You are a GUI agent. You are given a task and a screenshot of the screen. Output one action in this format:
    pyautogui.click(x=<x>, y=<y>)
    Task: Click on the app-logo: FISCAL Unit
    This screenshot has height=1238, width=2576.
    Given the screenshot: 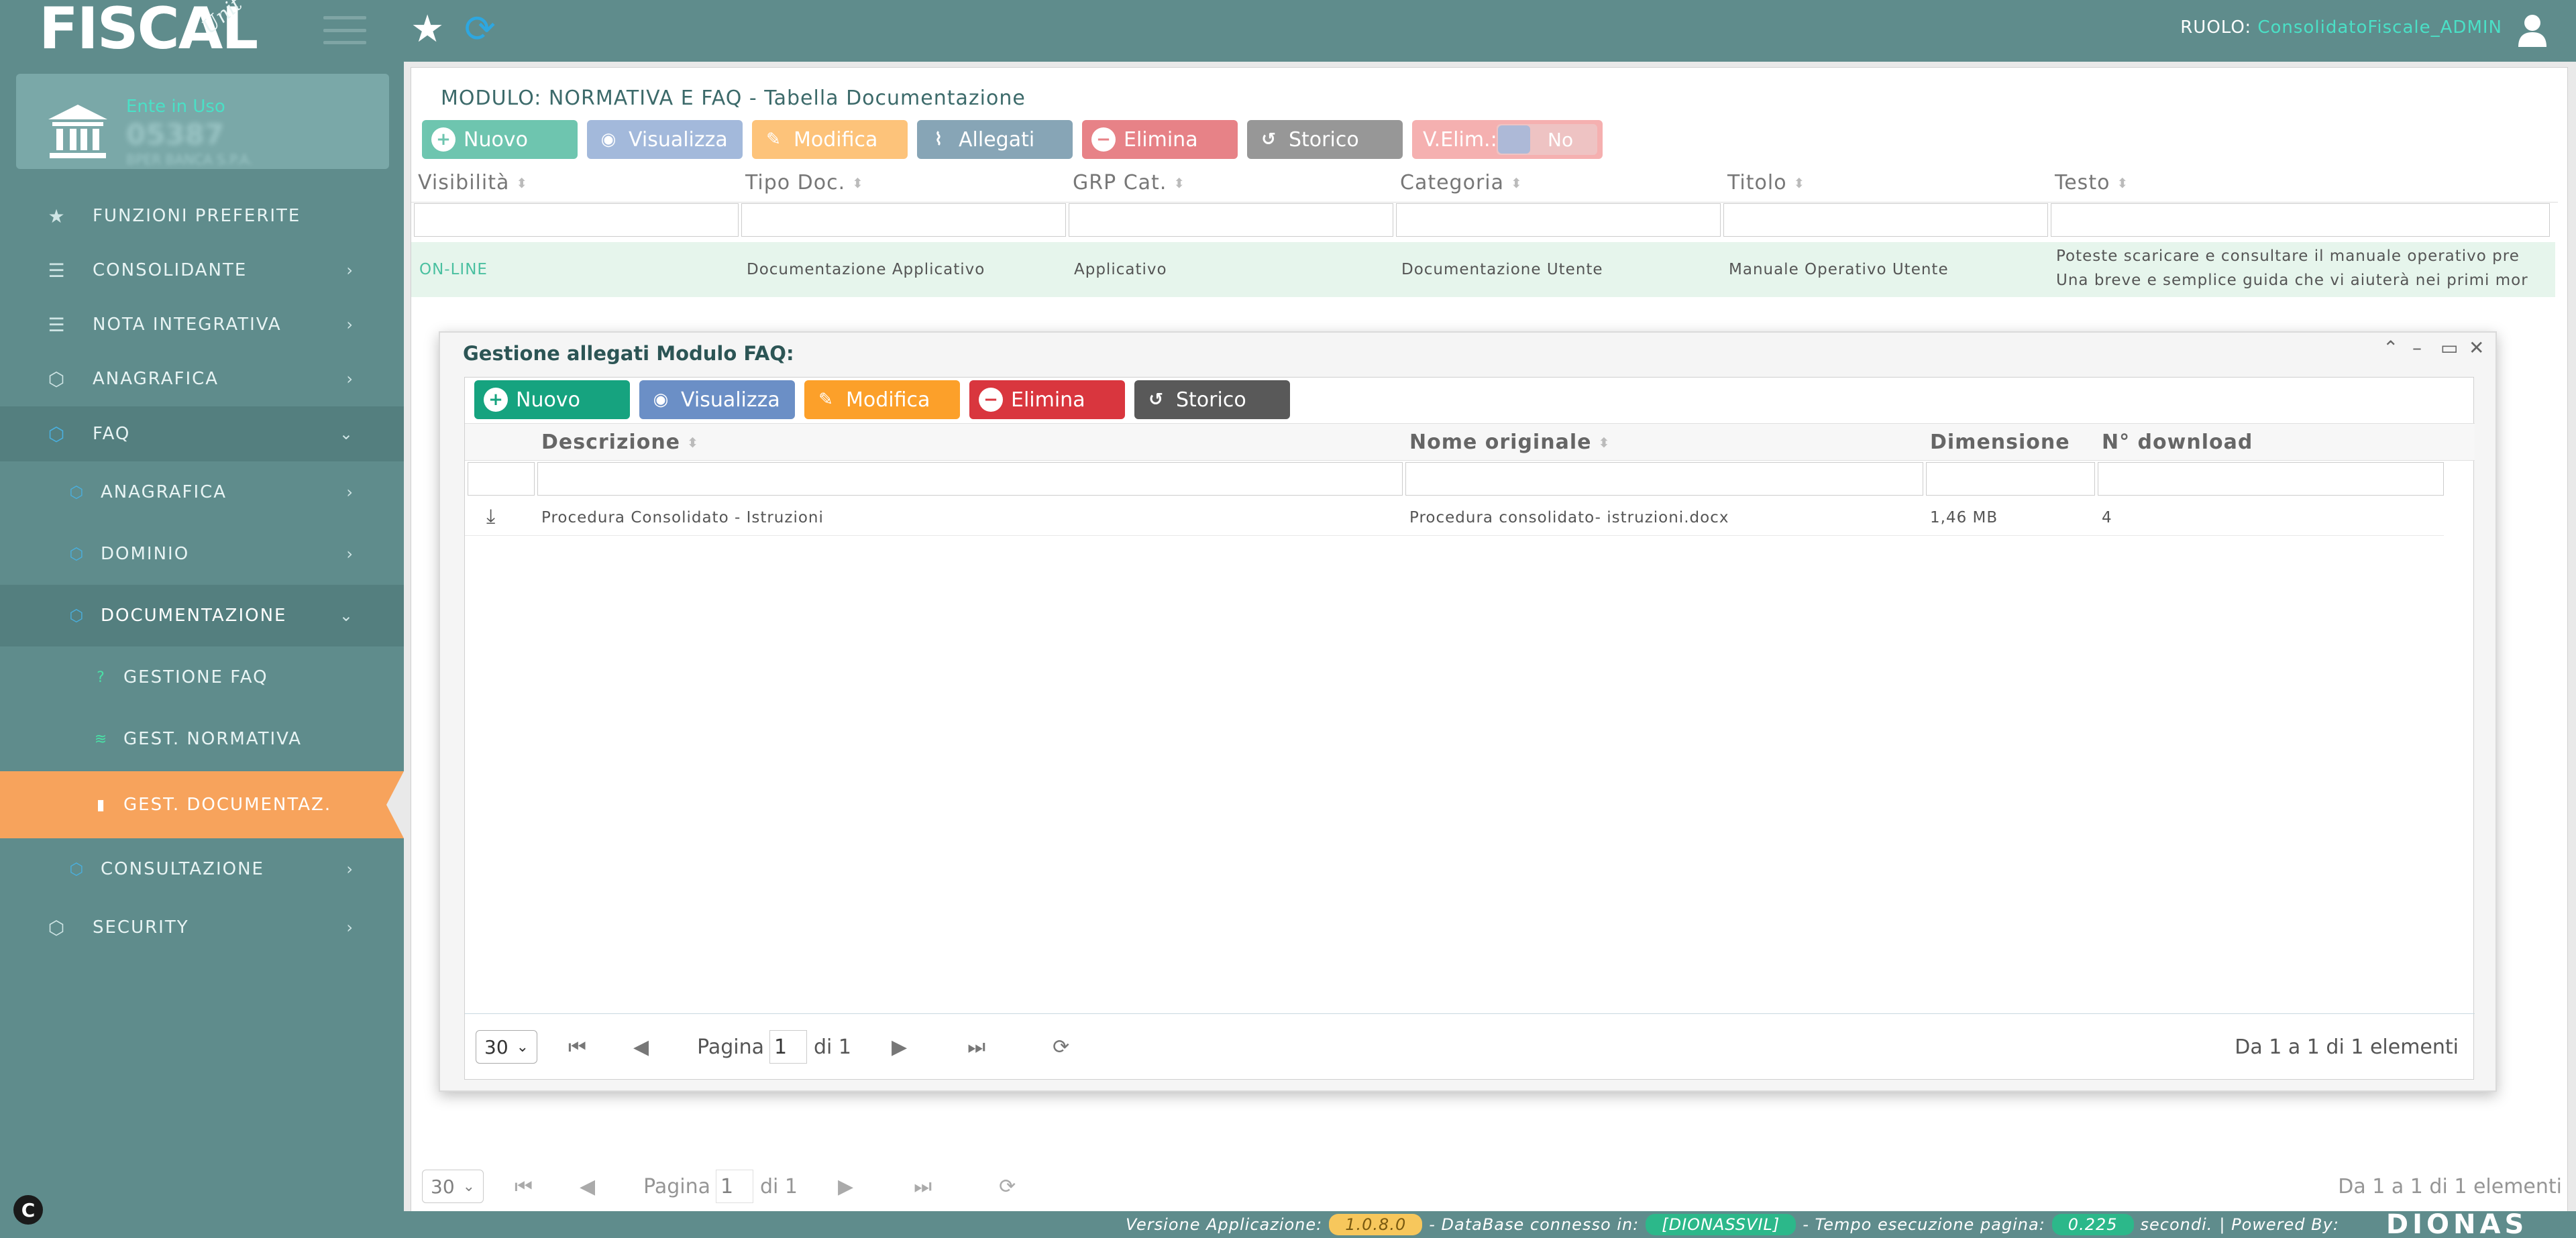 What is the action you would take?
    pyautogui.click(x=148, y=29)
    